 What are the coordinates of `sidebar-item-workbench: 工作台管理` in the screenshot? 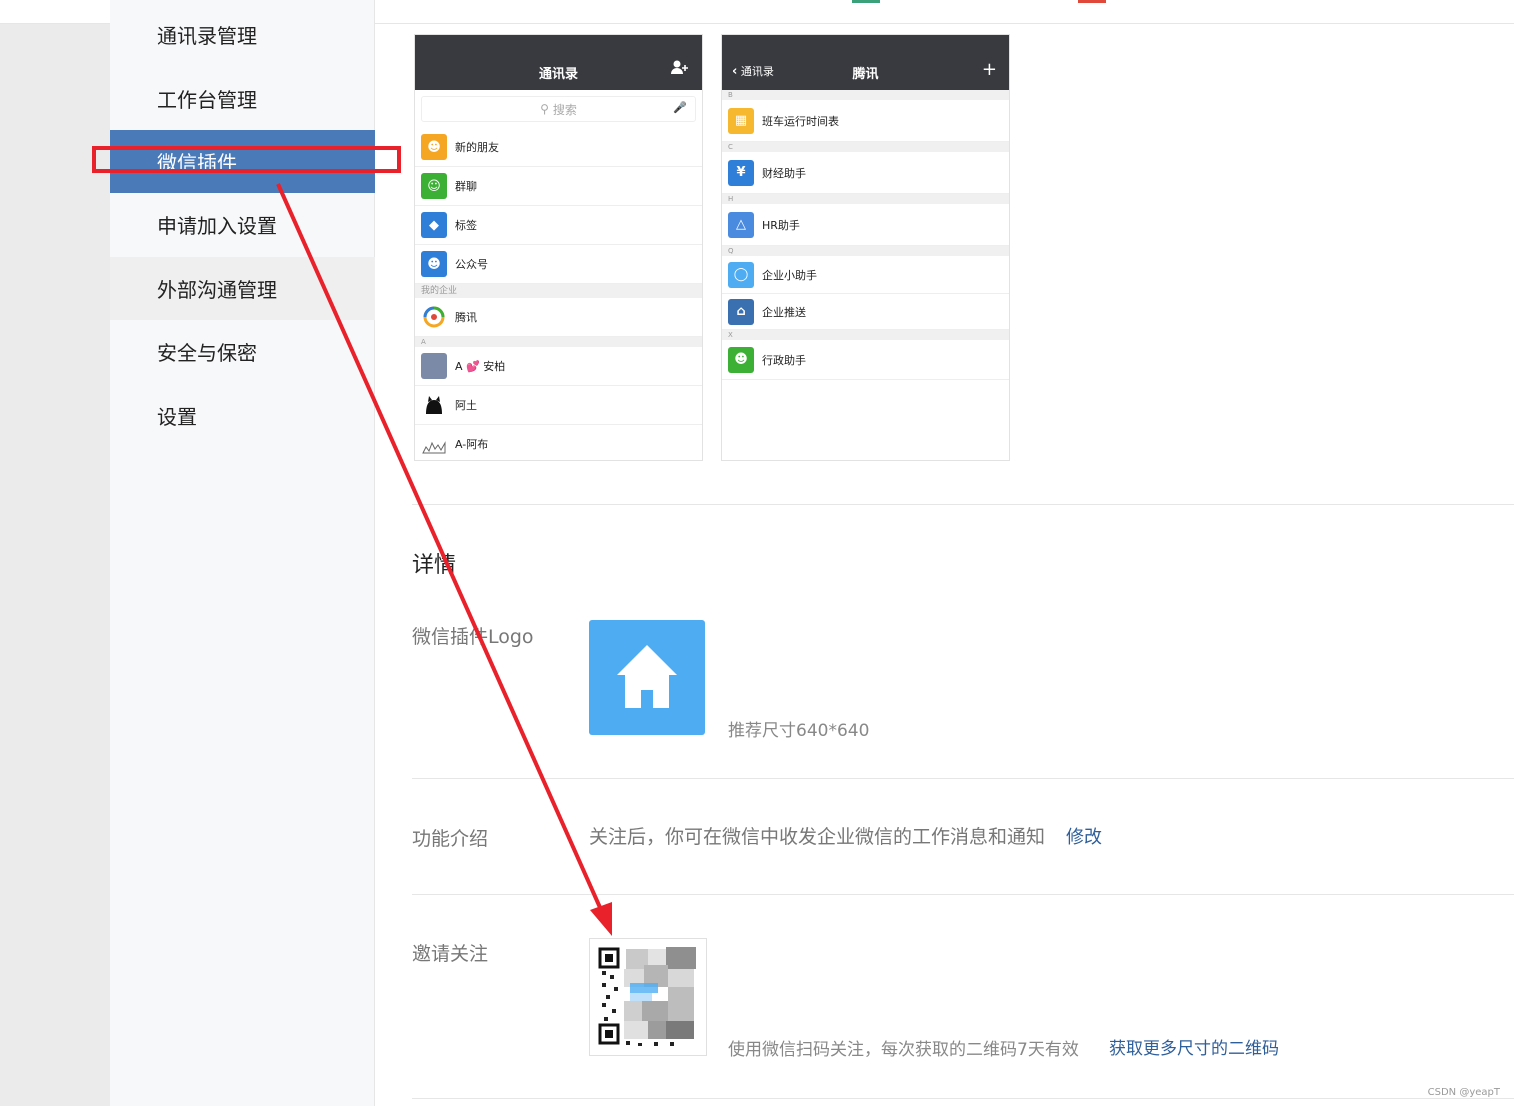 It's located at (242, 98).